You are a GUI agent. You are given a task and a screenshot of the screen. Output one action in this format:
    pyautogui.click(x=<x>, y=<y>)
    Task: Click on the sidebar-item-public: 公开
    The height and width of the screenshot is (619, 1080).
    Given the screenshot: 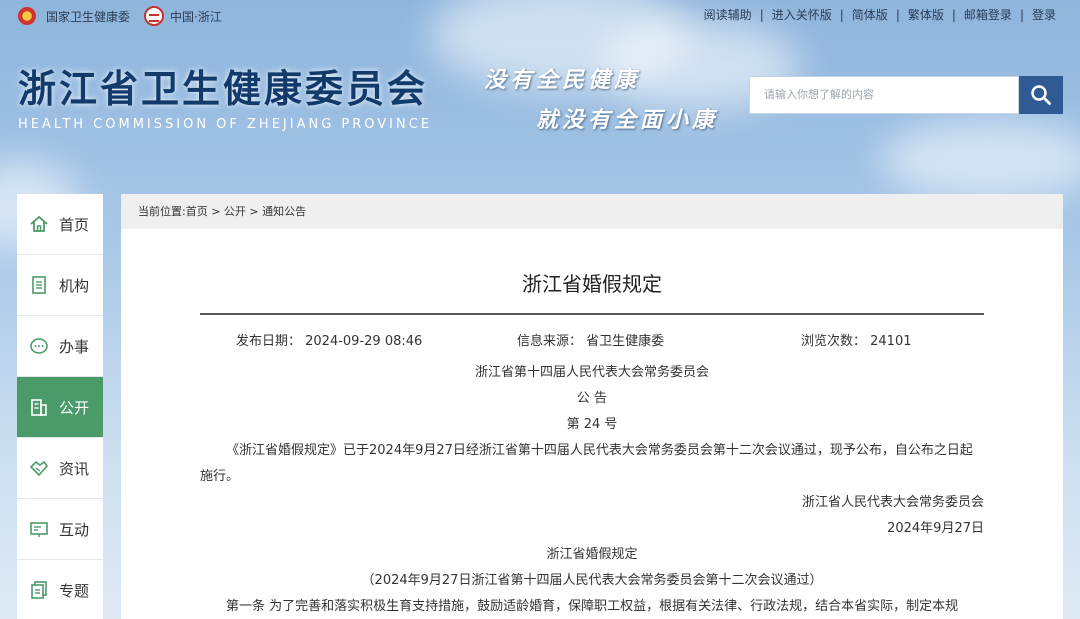 What is the action you would take?
    pyautogui.click(x=60, y=407)
    